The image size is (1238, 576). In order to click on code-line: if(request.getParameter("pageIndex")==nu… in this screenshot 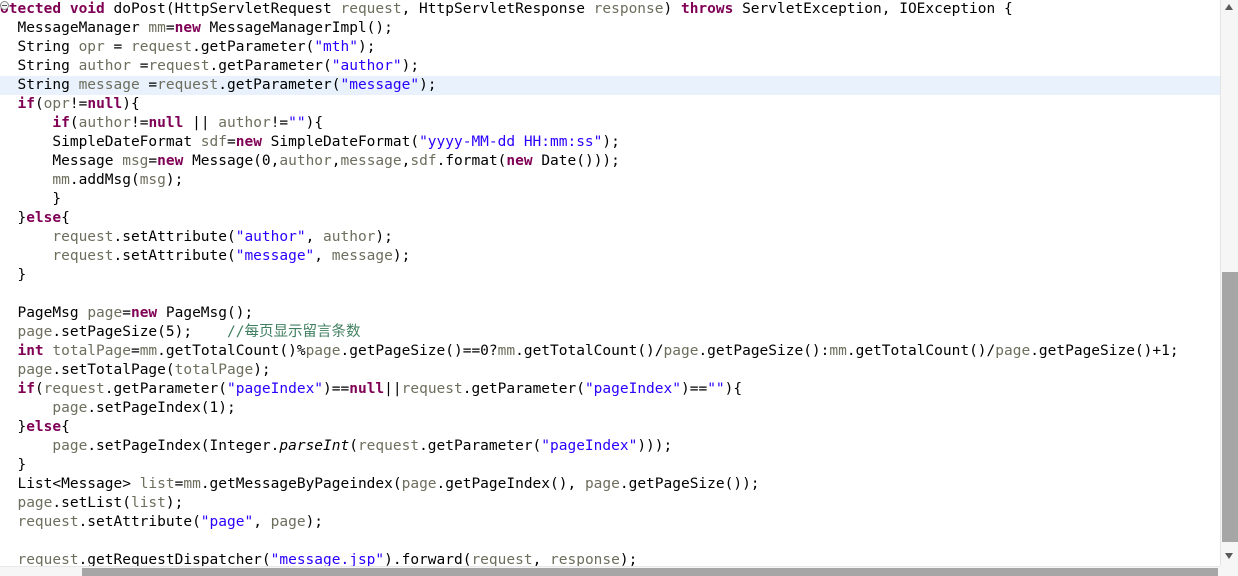, I will do `click(610, 389)`.